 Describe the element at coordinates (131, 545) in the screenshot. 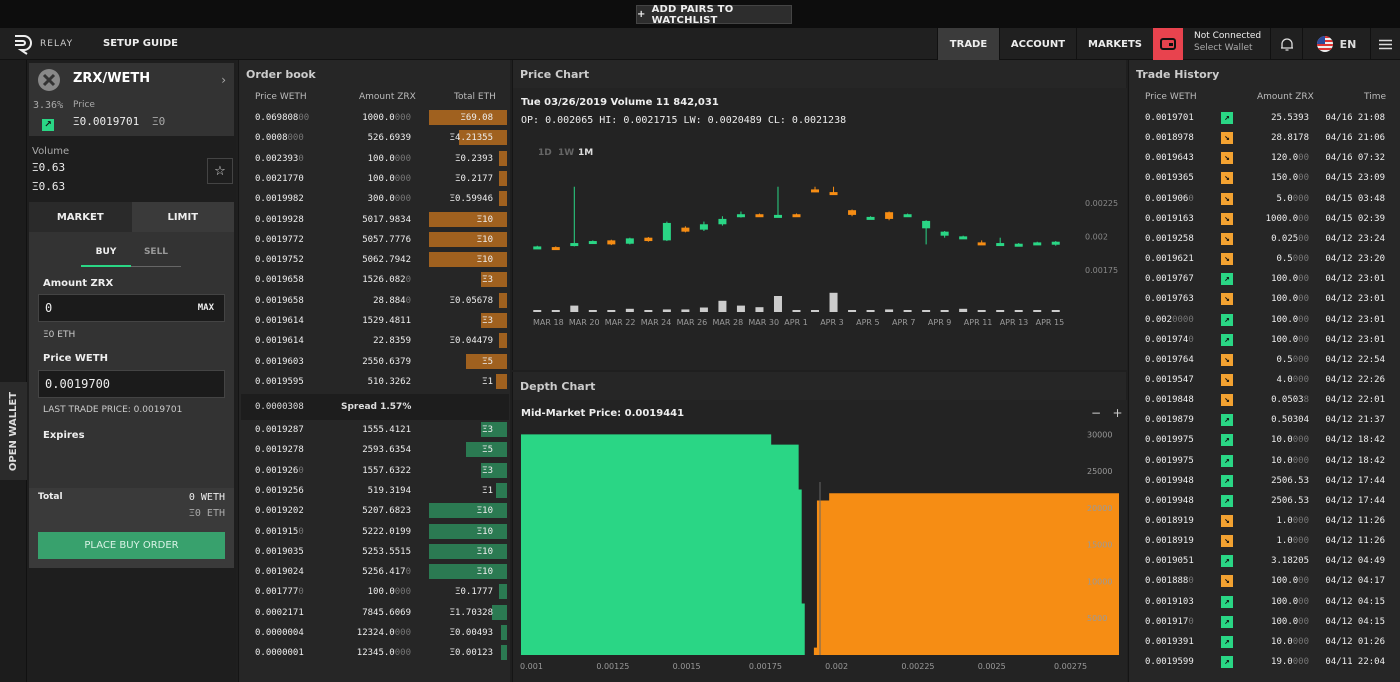

I see `place-buy-order-button: PLACE BUY ORDER` at that location.